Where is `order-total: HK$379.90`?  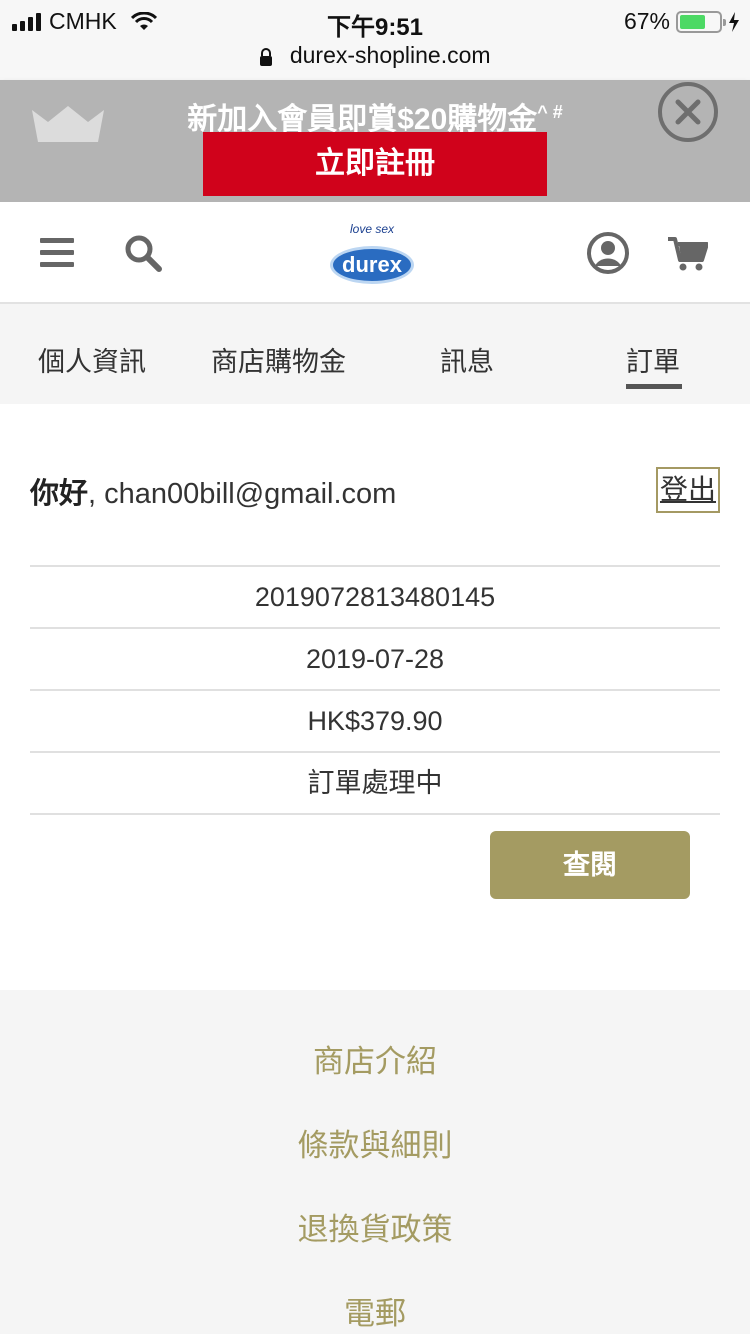 order-total: HK$379.90 is located at coordinates (375, 722).